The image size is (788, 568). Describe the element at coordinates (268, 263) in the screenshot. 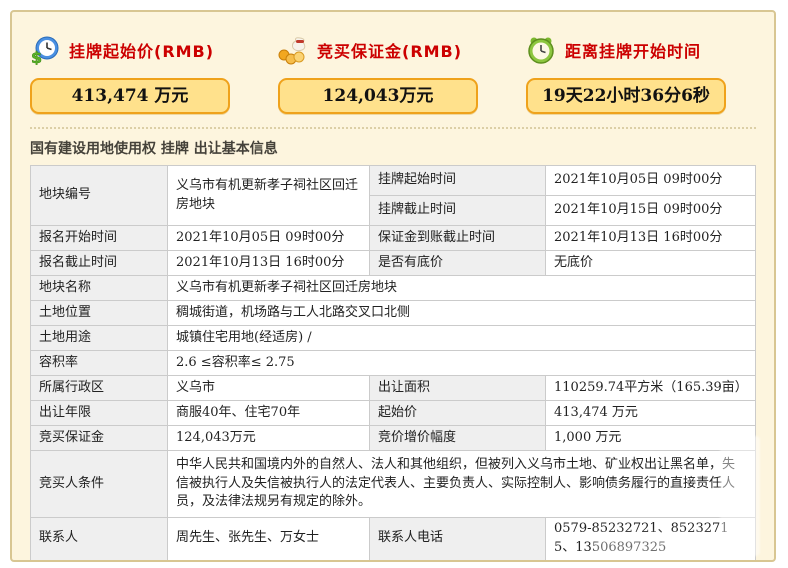

I see `signup-end-value: 2021年10月13日 16时00分` at that location.